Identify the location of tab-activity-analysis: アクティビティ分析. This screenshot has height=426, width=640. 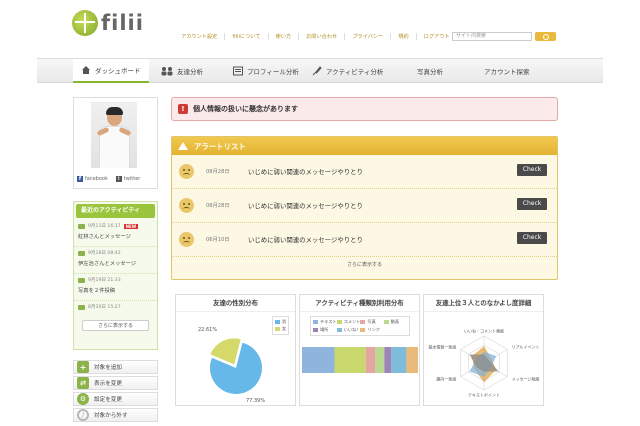
(347, 71).